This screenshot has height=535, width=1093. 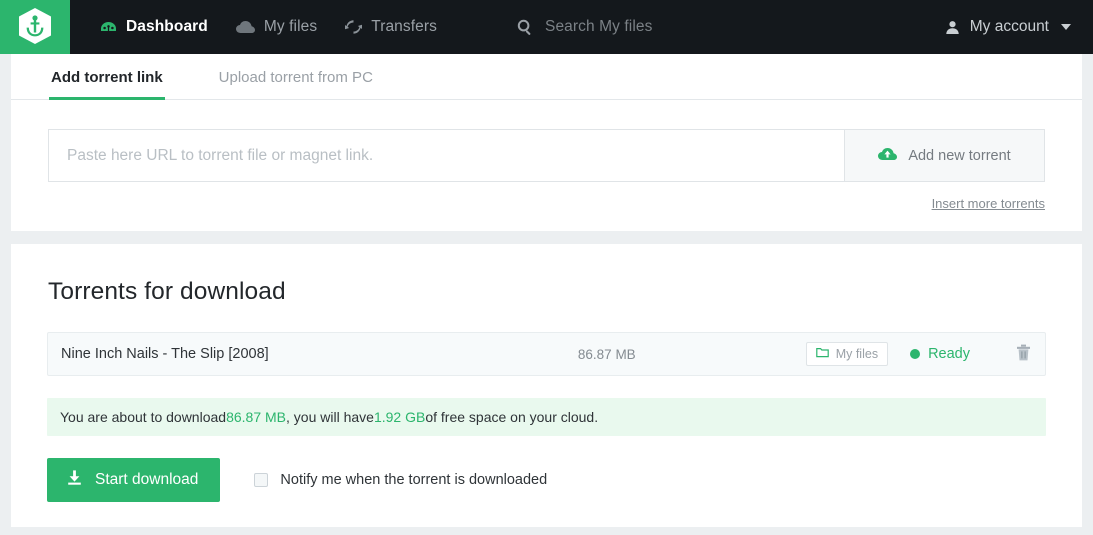 I want to click on tab-add-torrent-link: Add torrent link, so click(x=107, y=84).